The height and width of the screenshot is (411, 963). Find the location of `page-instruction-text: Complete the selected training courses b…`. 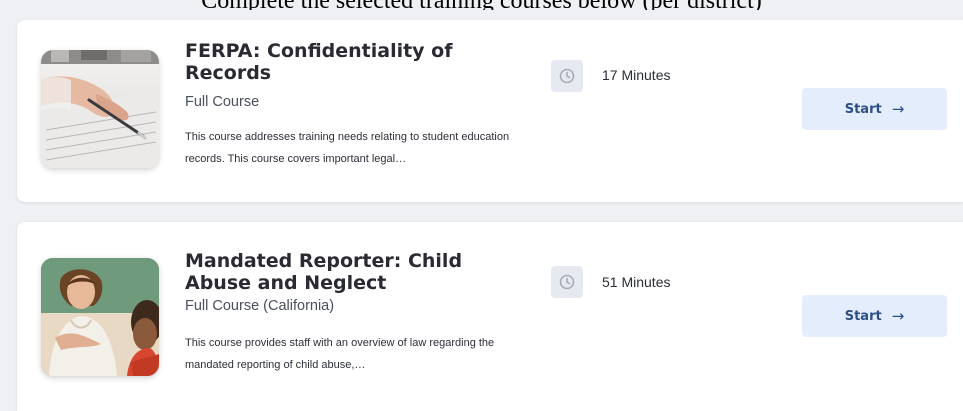

page-instruction-text: Complete the selected training courses b… is located at coordinates (481, 5).